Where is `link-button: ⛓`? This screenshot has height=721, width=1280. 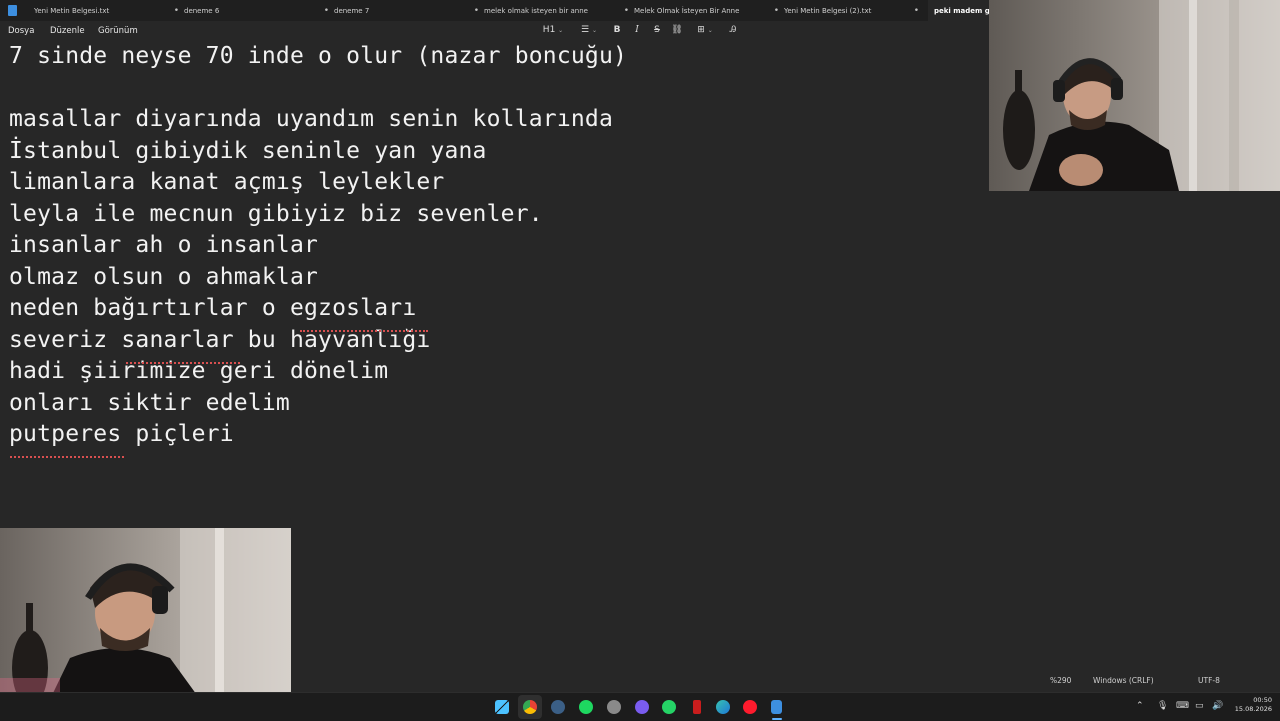
link-button: ⛓ is located at coordinates (677, 30).